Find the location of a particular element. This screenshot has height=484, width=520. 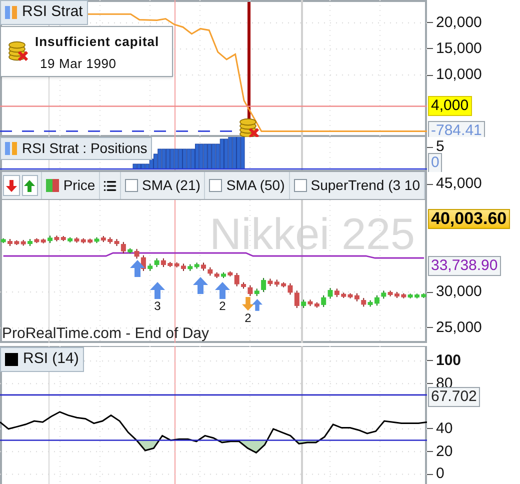

data-source-label: ProRealTime.com - End of Day is located at coordinates (106, 333).